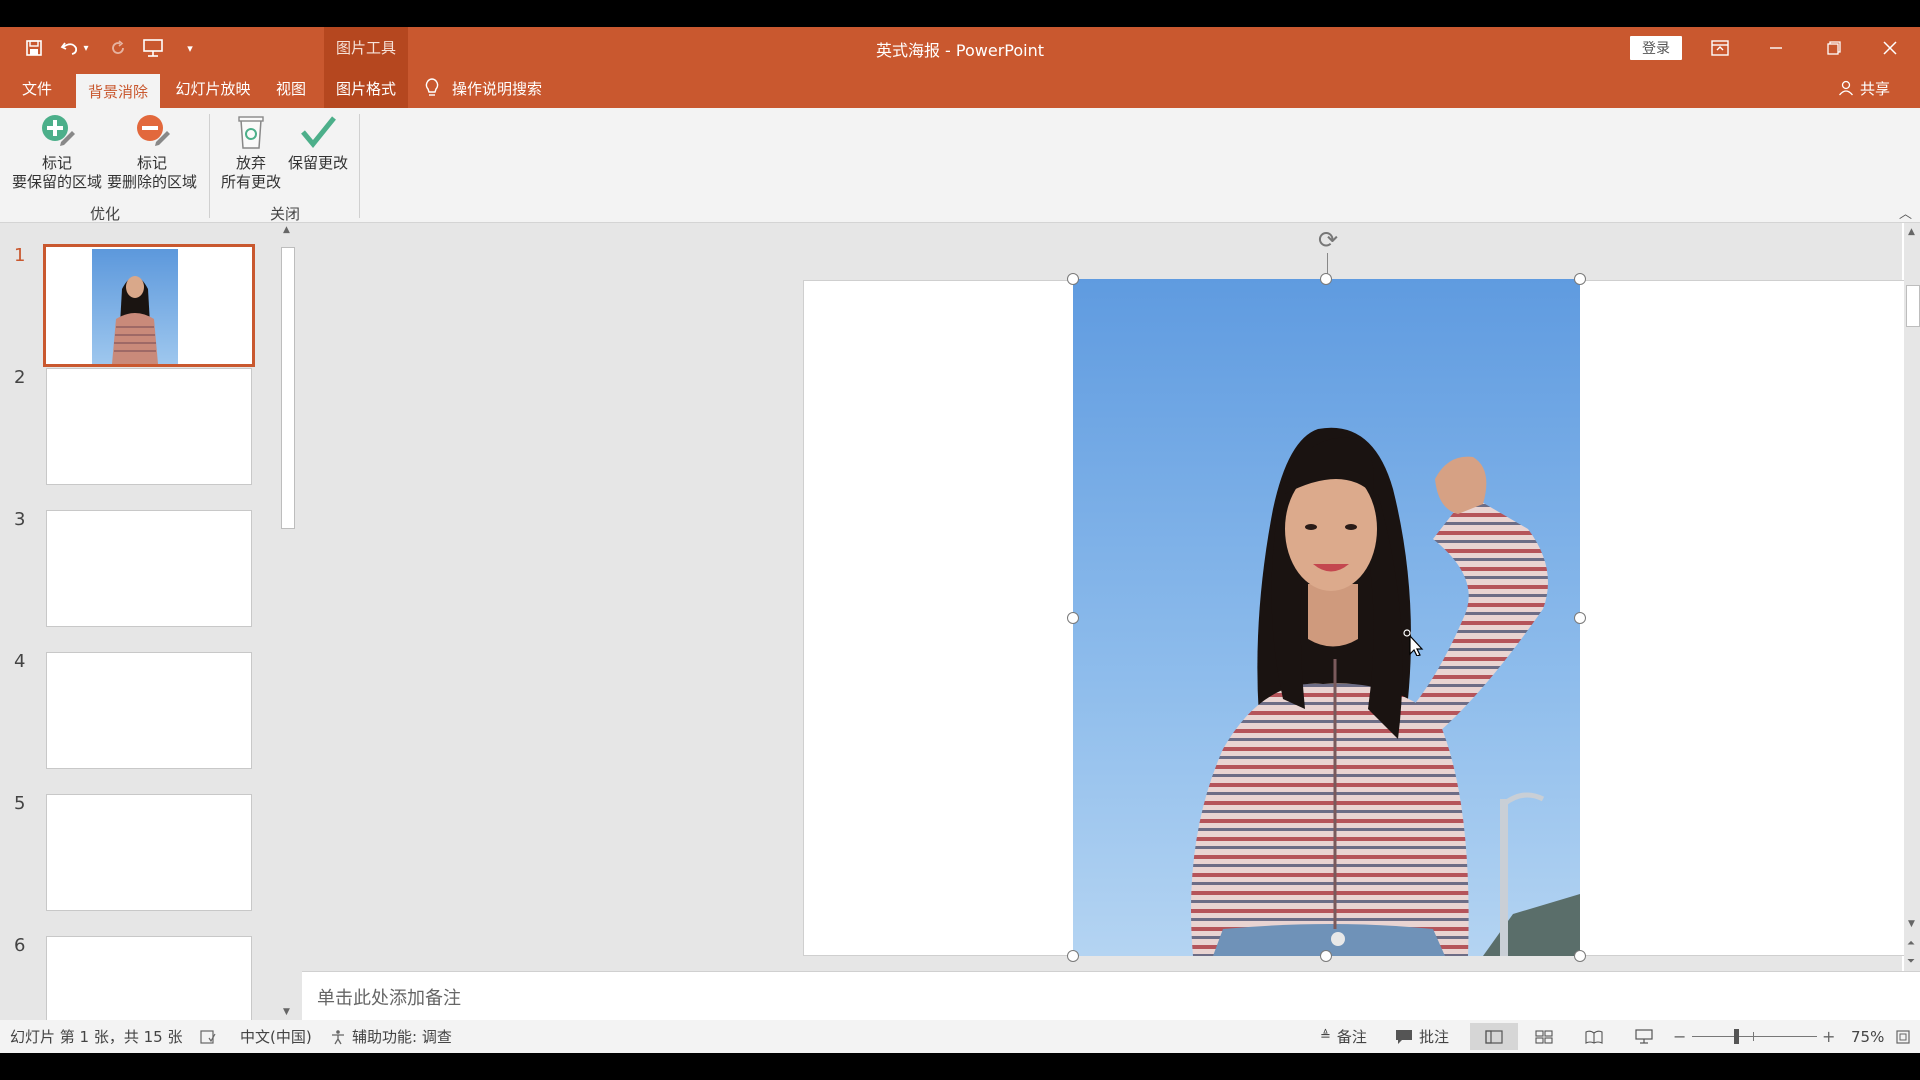  Describe the element at coordinates (1351, 1037) in the screenshot. I see `notes-toggle-label: 备注` at that location.